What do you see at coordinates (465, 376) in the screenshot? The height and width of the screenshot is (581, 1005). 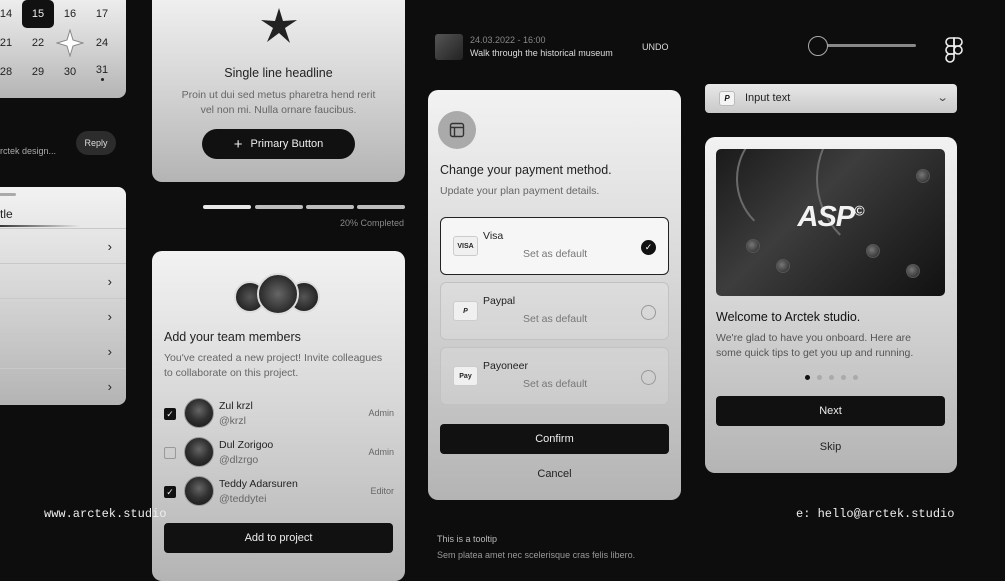 I see `apple-pay-logo-icon: Pay` at bounding box center [465, 376].